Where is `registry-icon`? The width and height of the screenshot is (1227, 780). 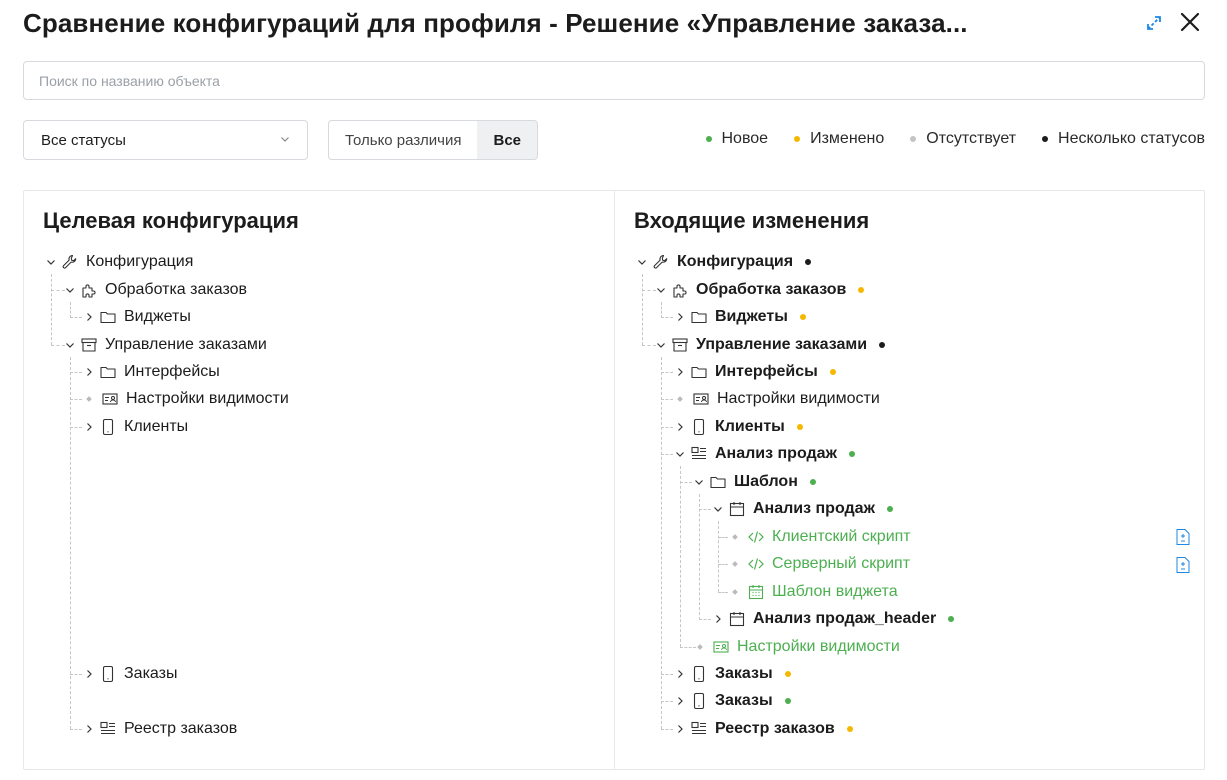 registry-icon is located at coordinates (698, 453).